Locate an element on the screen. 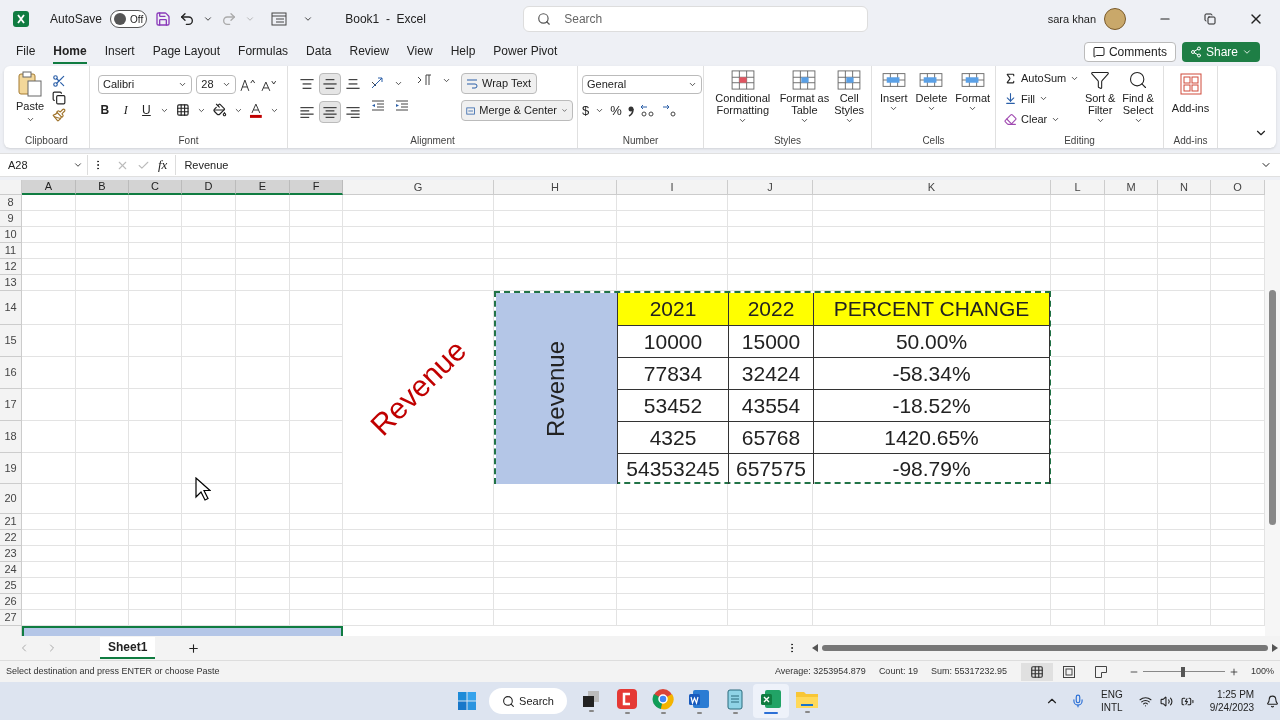 This screenshot has width=1280, height=720. customize-icon is located at coordinates (308, 19).